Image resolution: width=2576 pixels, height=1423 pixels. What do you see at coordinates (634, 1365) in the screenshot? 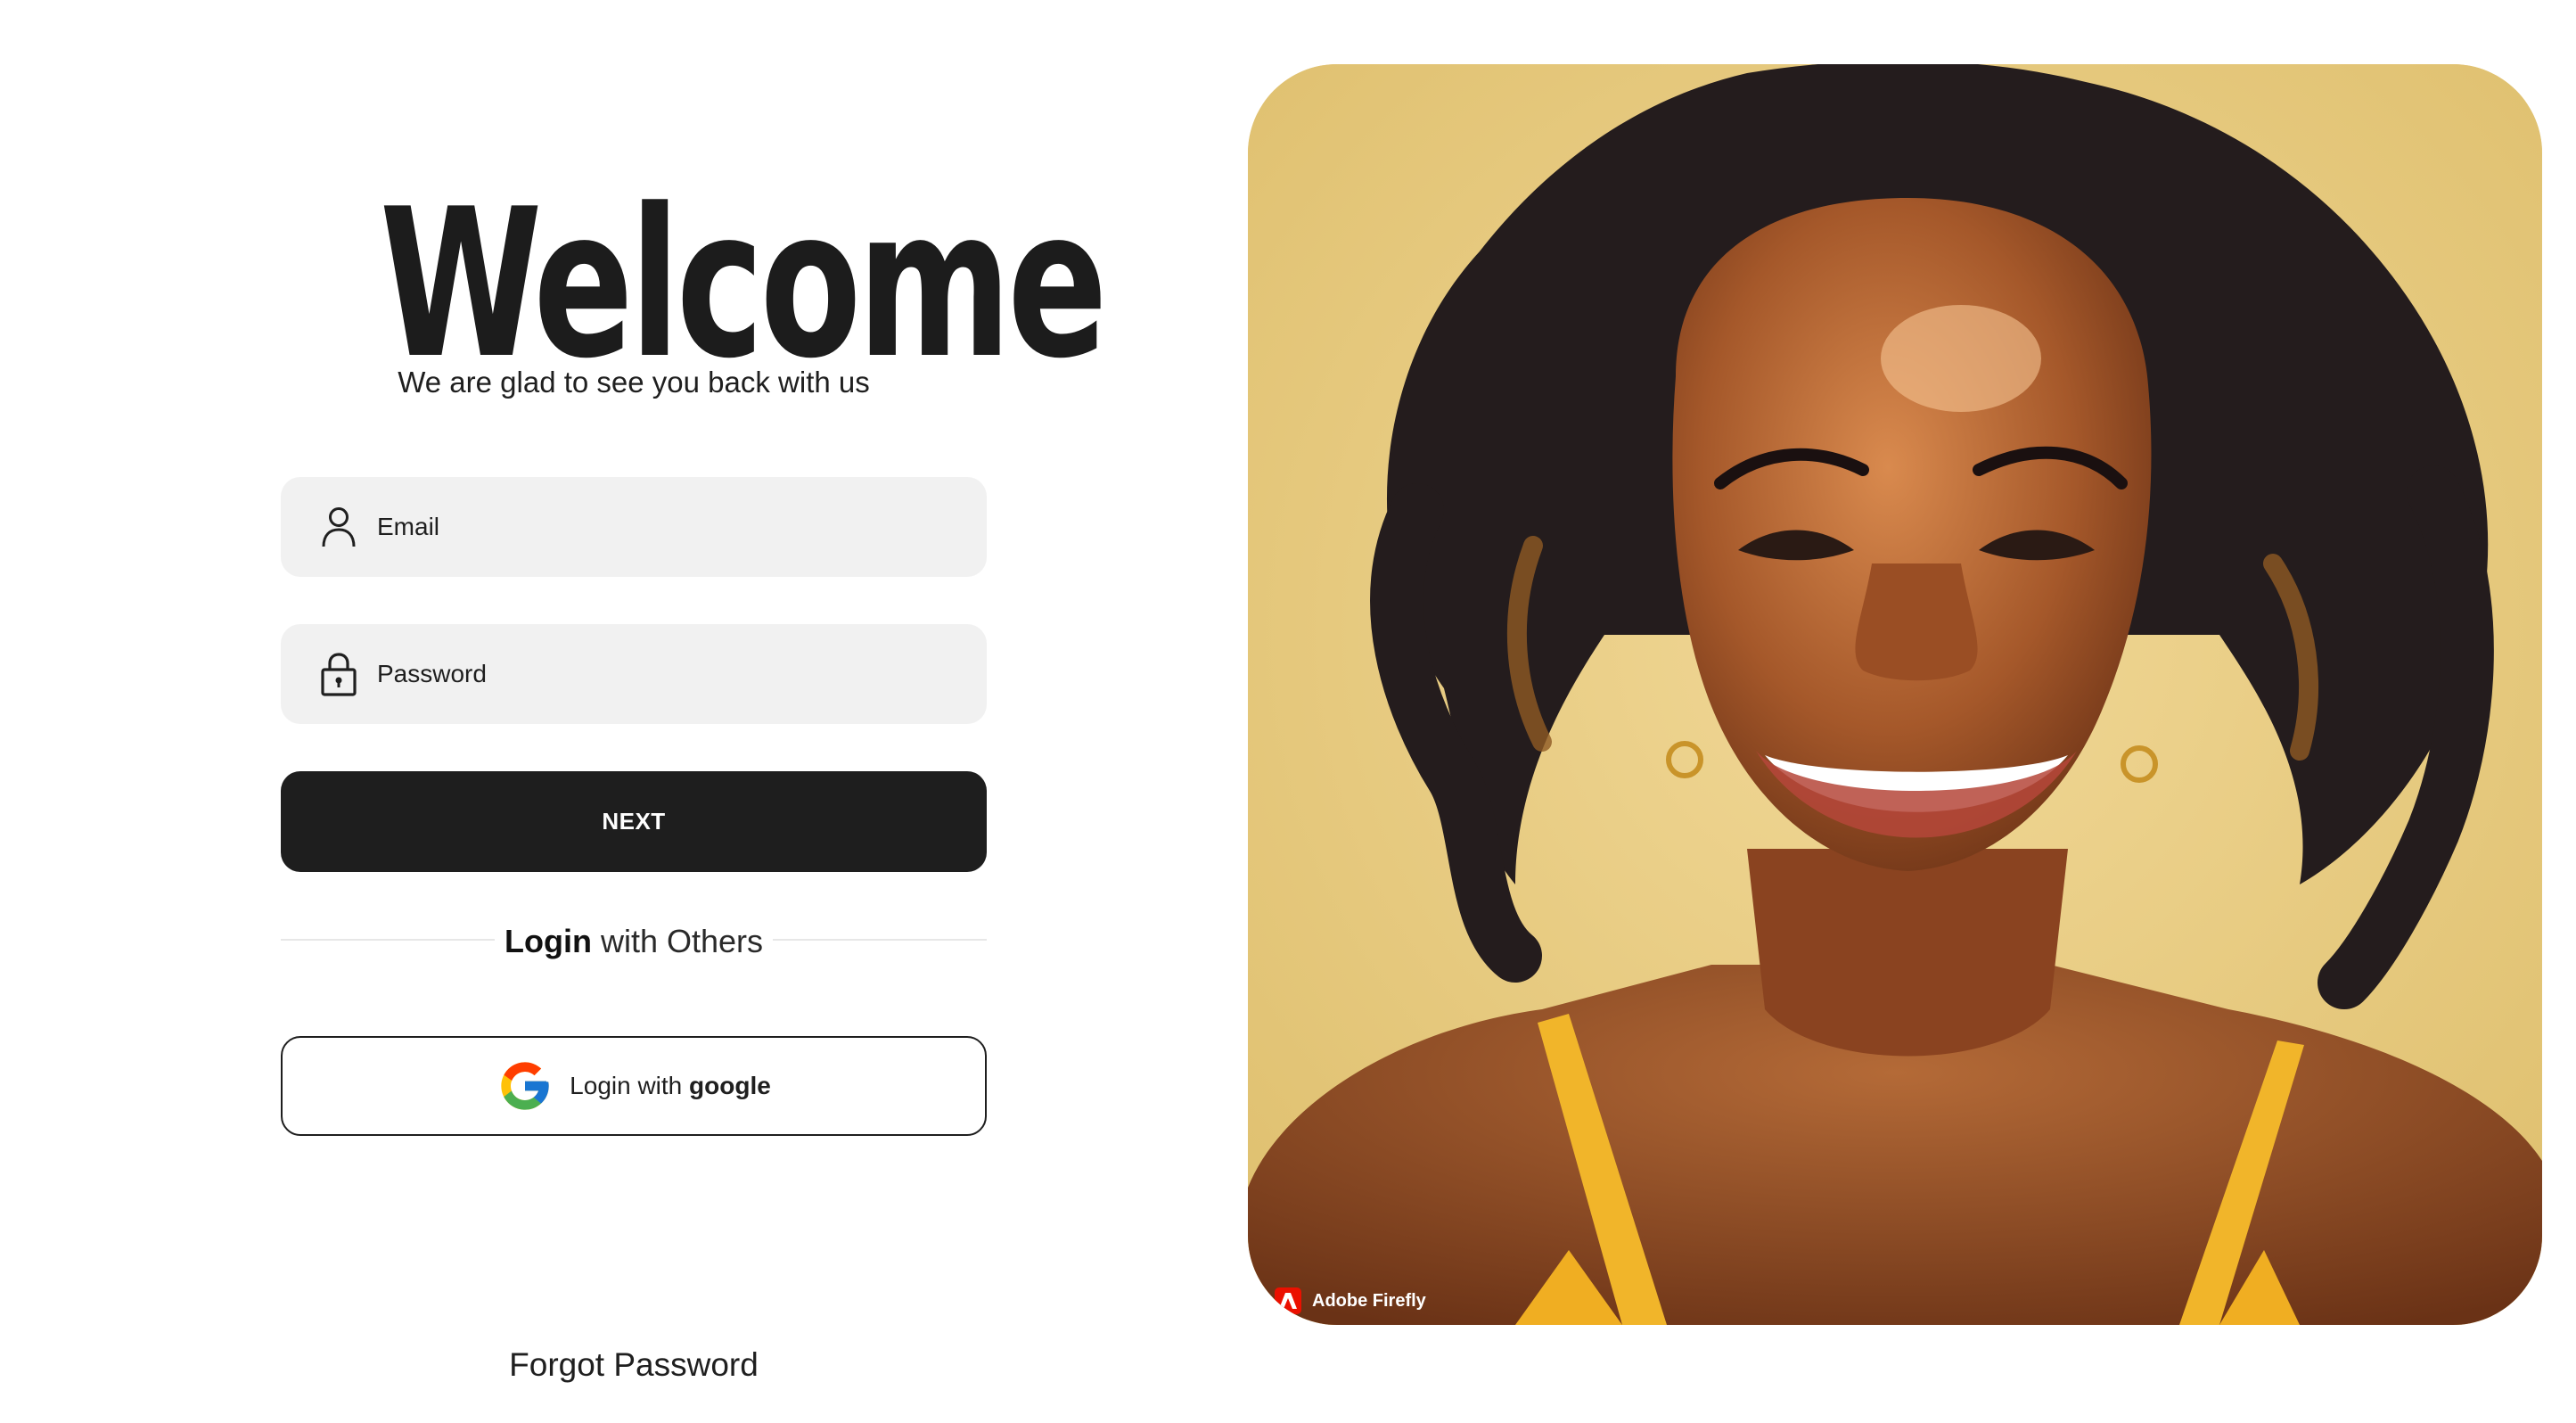
I see `forgot-password-link: Forgot Password` at bounding box center [634, 1365].